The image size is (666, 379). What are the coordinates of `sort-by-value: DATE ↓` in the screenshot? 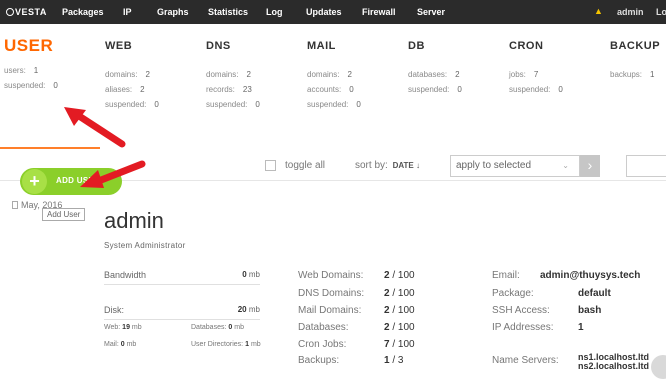 It's located at (406, 165).